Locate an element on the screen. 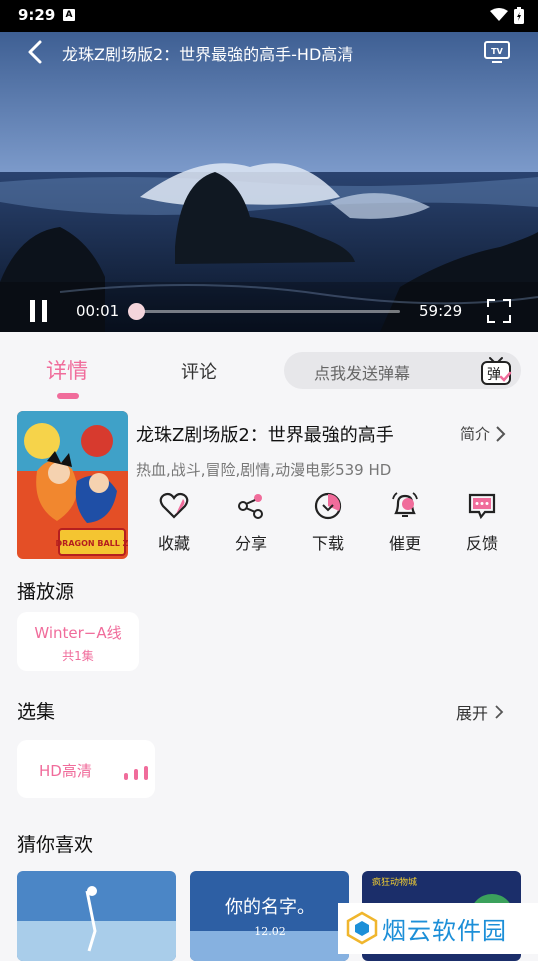 Image resolution: width=538 pixels, height=961 pixels. svg-text: DRAGON BALL Z is located at coordinates (92, 543).